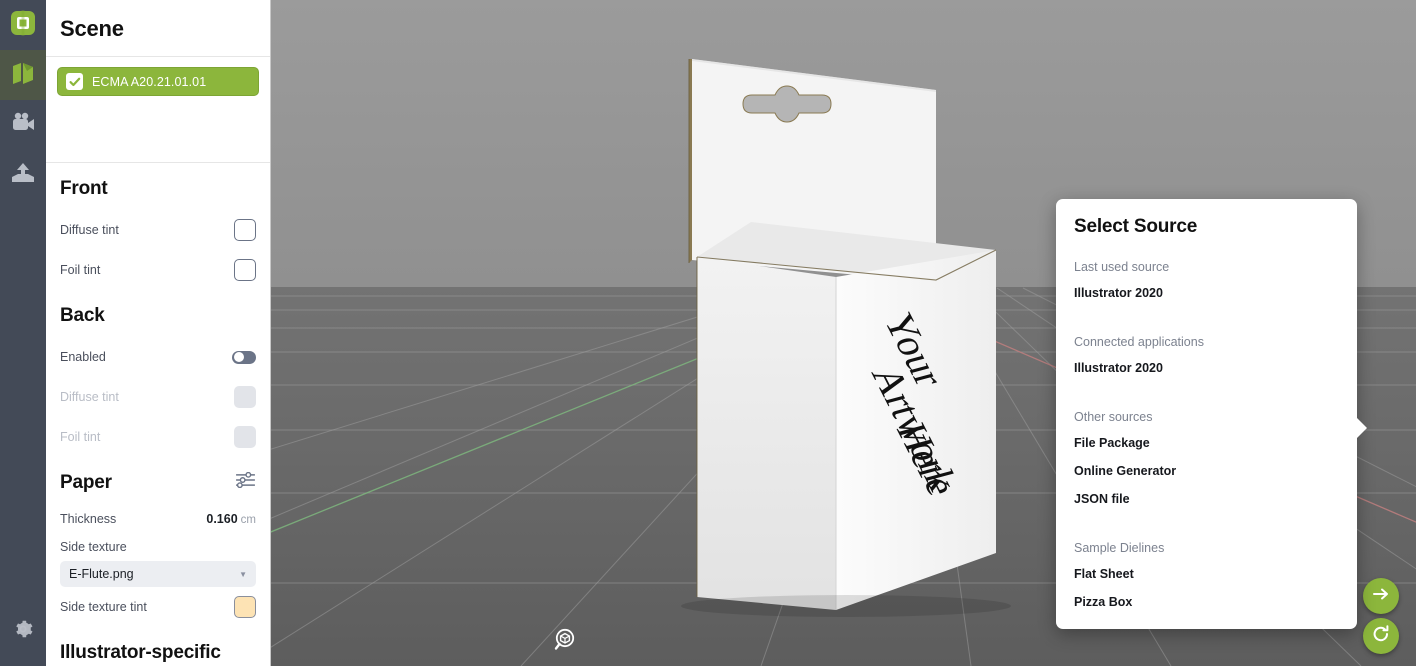  I want to click on back-diffuse-tint-label: Diffuse tint, so click(89, 397).